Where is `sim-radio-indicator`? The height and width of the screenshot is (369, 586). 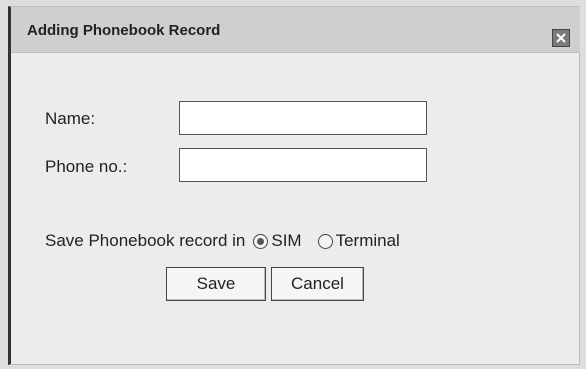
sim-radio-indicator is located at coordinates (261, 241).